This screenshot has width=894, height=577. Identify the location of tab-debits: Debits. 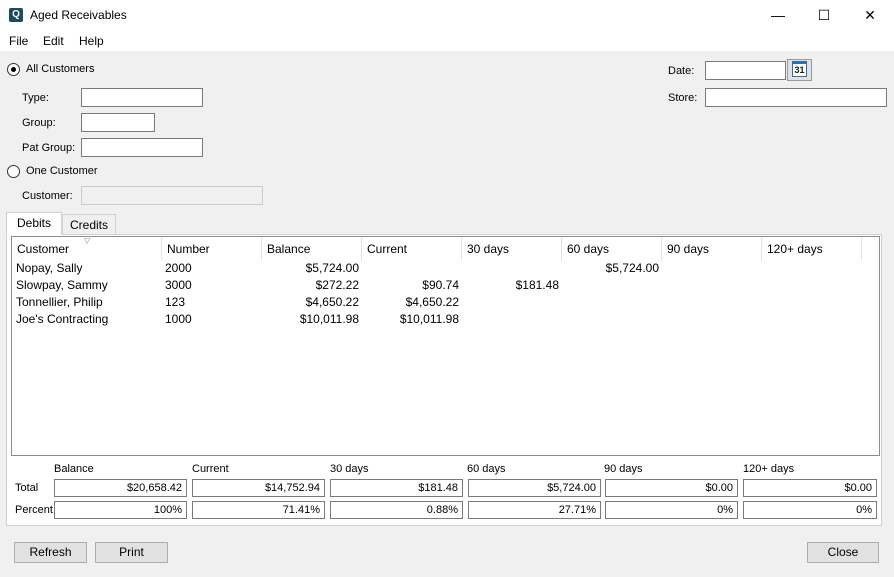
(34, 223).